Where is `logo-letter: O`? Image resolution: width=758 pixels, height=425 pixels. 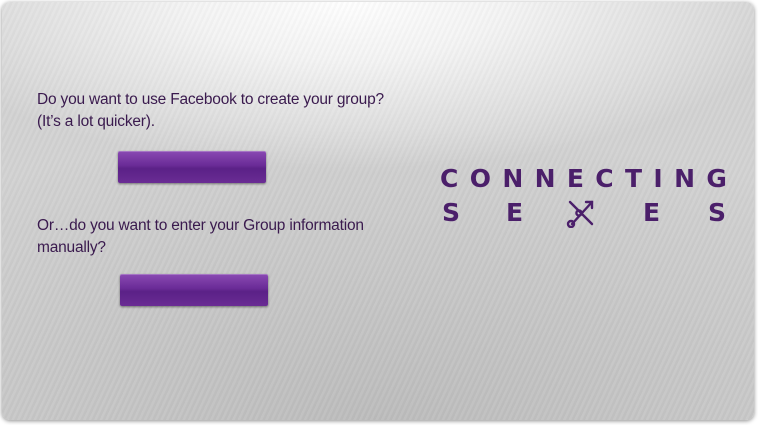 logo-letter: O is located at coordinates (480, 178).